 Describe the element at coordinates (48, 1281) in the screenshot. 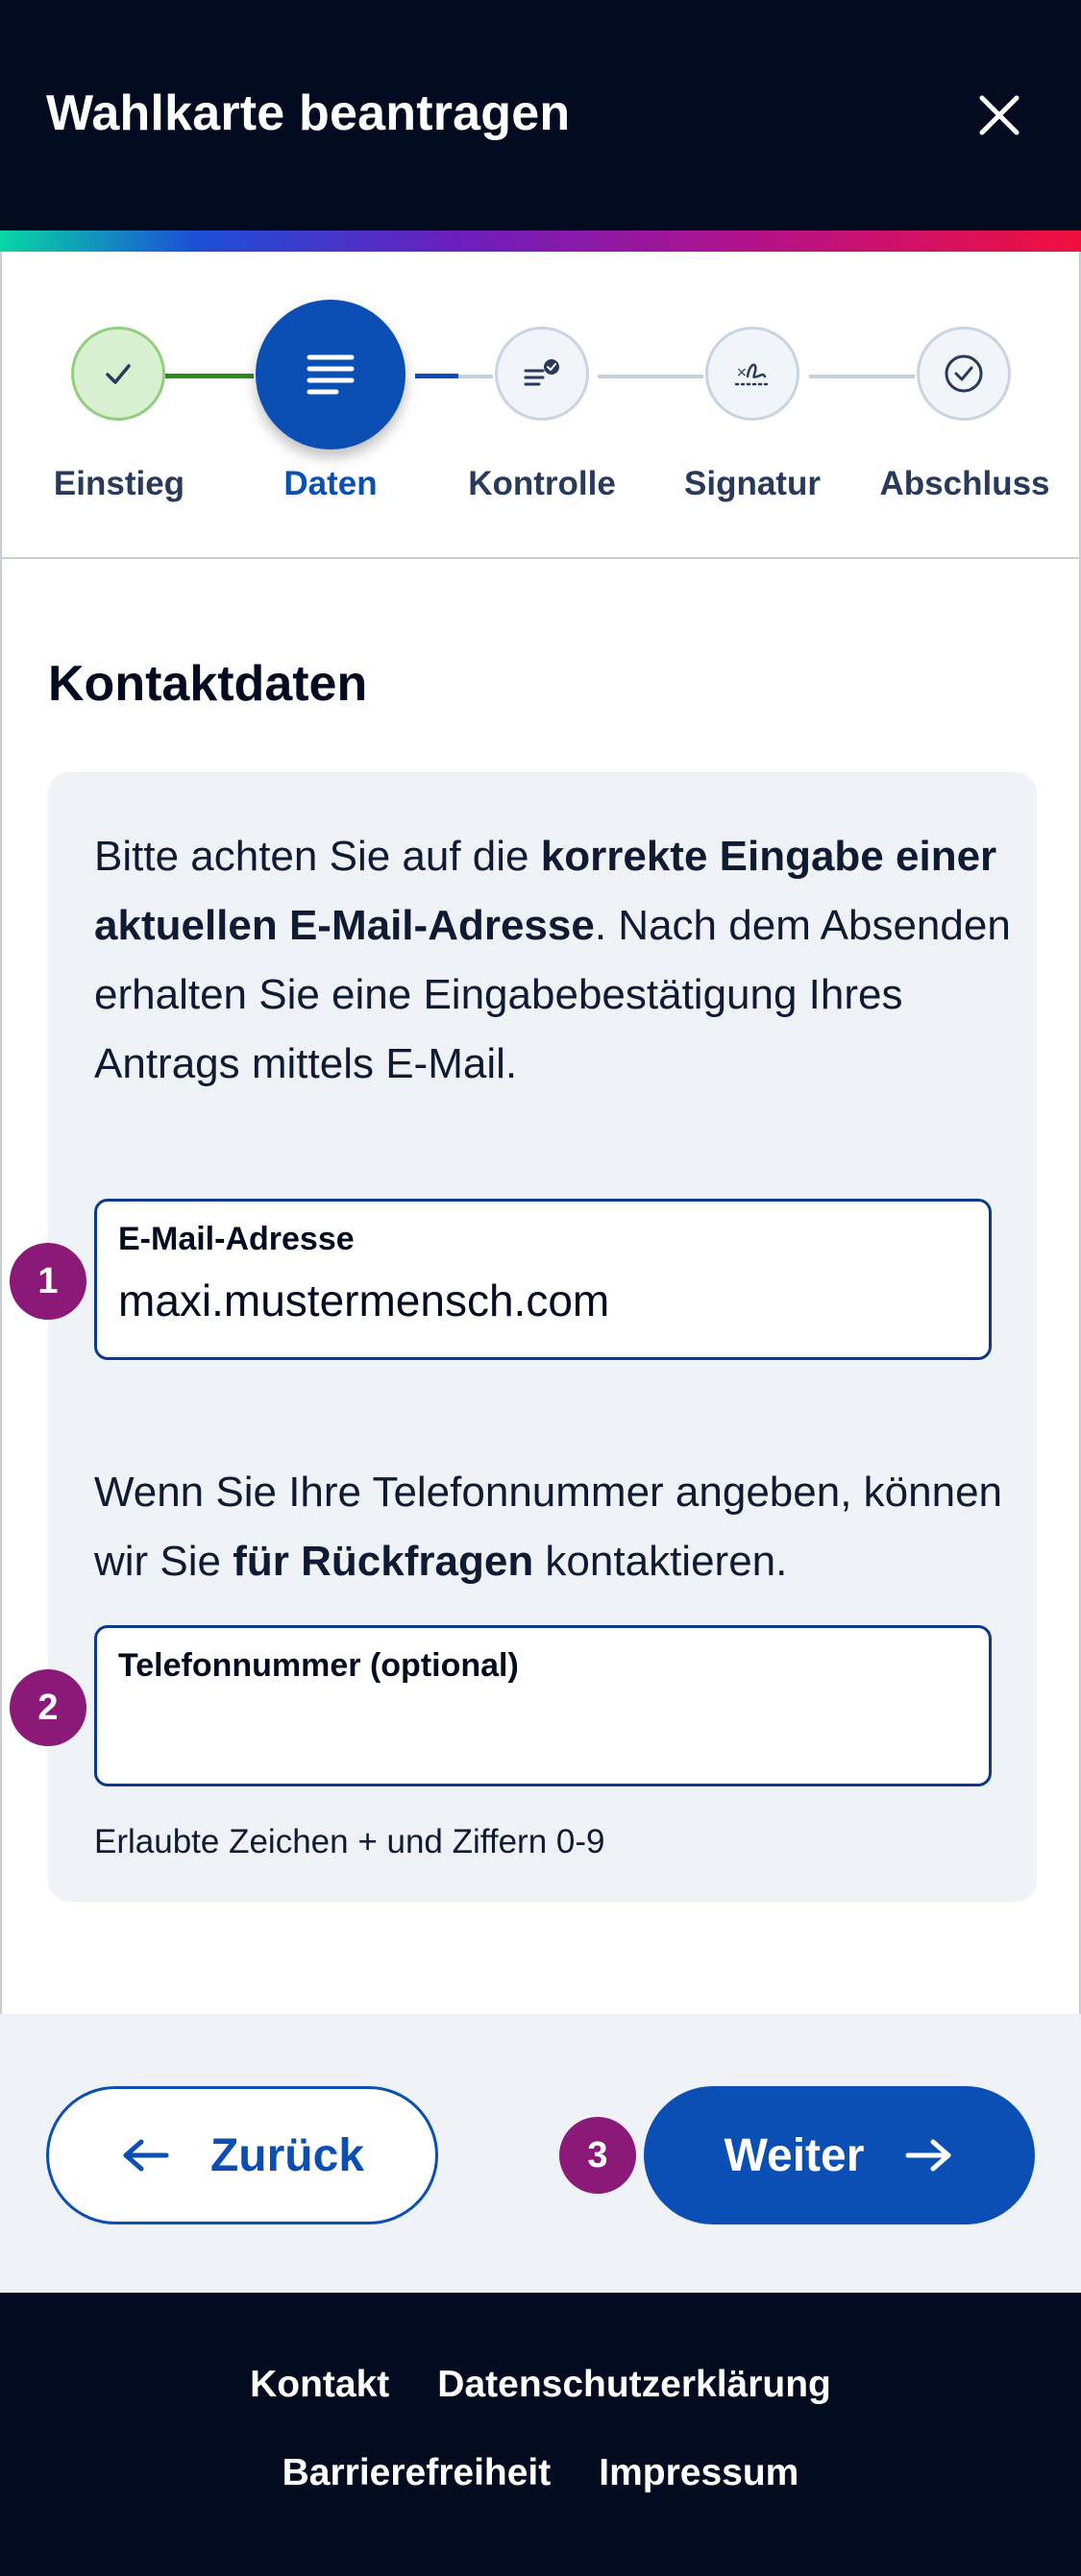

I see `annotation-badge-1: 1` at that location.